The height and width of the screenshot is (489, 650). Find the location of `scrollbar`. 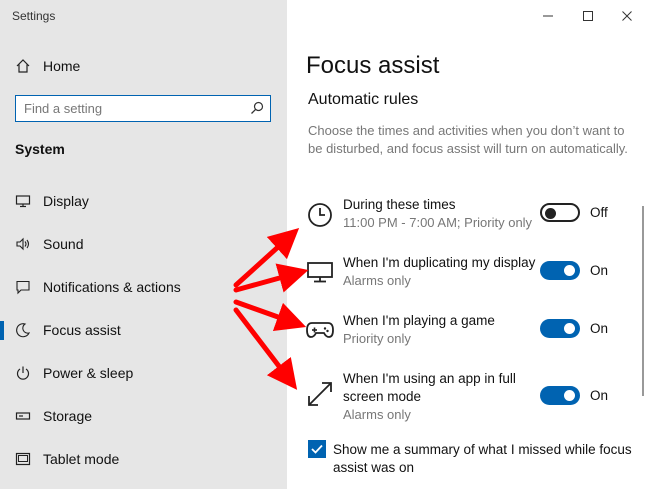

scrollbar is located at coordinates (643, 301).